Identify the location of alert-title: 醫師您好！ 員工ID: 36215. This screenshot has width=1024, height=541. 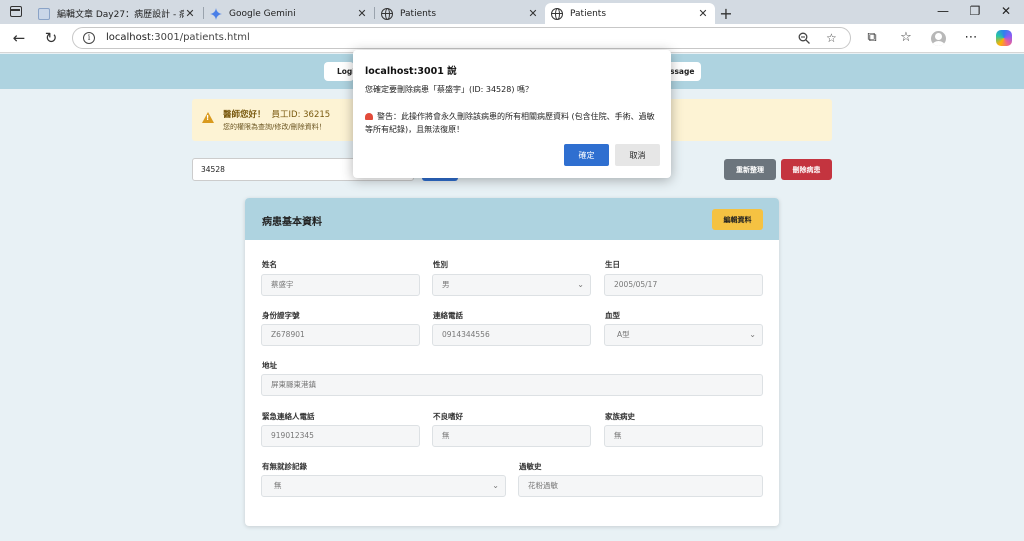
(276, 114).